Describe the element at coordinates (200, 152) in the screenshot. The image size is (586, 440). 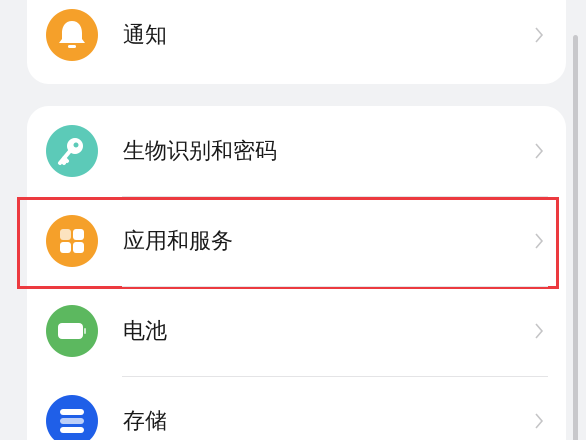
I see `row-label: 生物识别和密码` at that location.